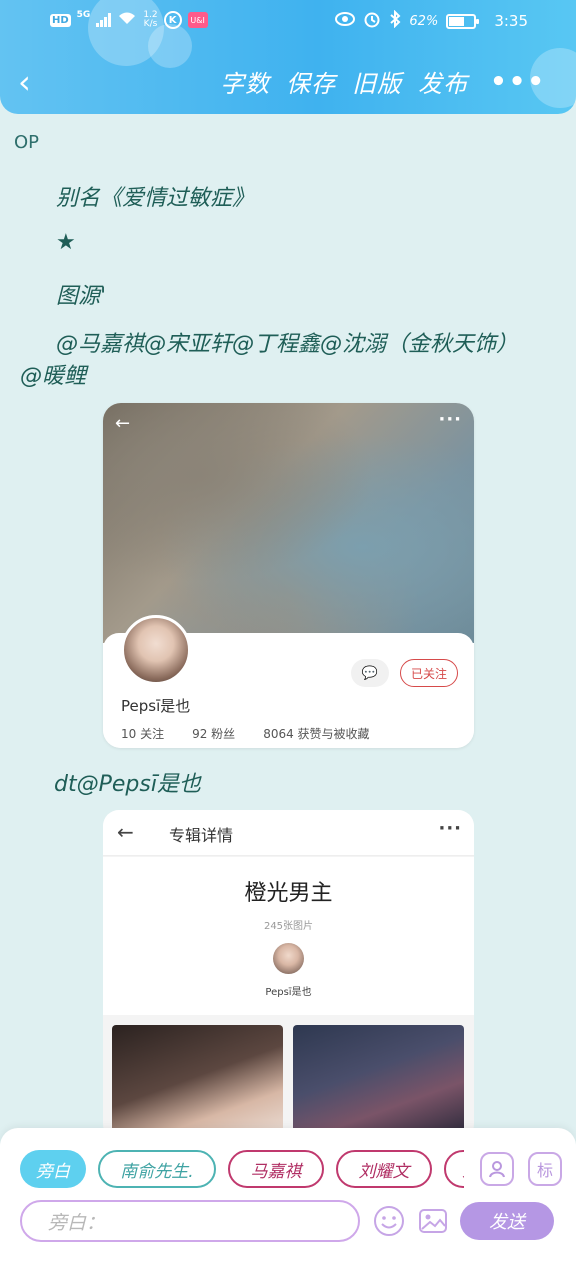  What do you see at coordinates (316, 734) in the screenshot?
I see `likes-count: 8064 获赞与被收藏` at bounding box center [316, 734].